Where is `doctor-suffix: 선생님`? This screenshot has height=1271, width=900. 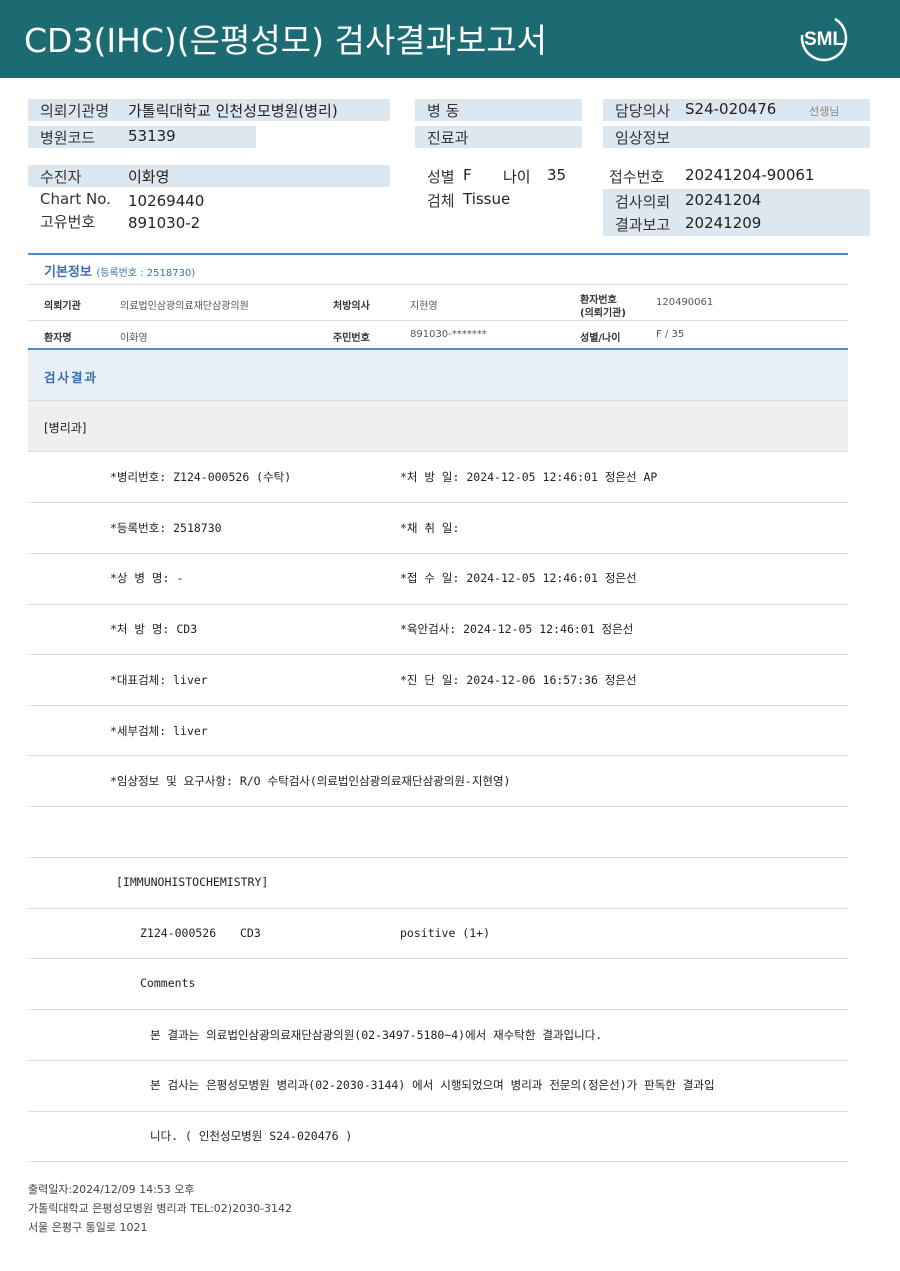
doctor-suffix: 선생님 is located at coordinates (824, 111).